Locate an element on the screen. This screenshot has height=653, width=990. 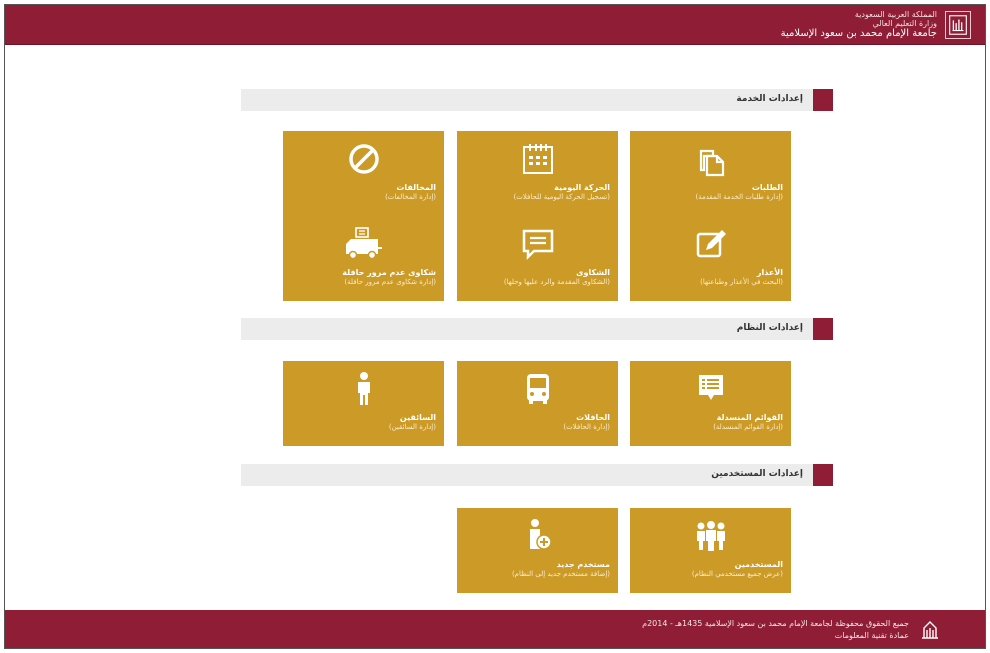
tile-subtitle: (تسجيل الحركة اليومية للحافلات) is located at coordinates (561, 197).